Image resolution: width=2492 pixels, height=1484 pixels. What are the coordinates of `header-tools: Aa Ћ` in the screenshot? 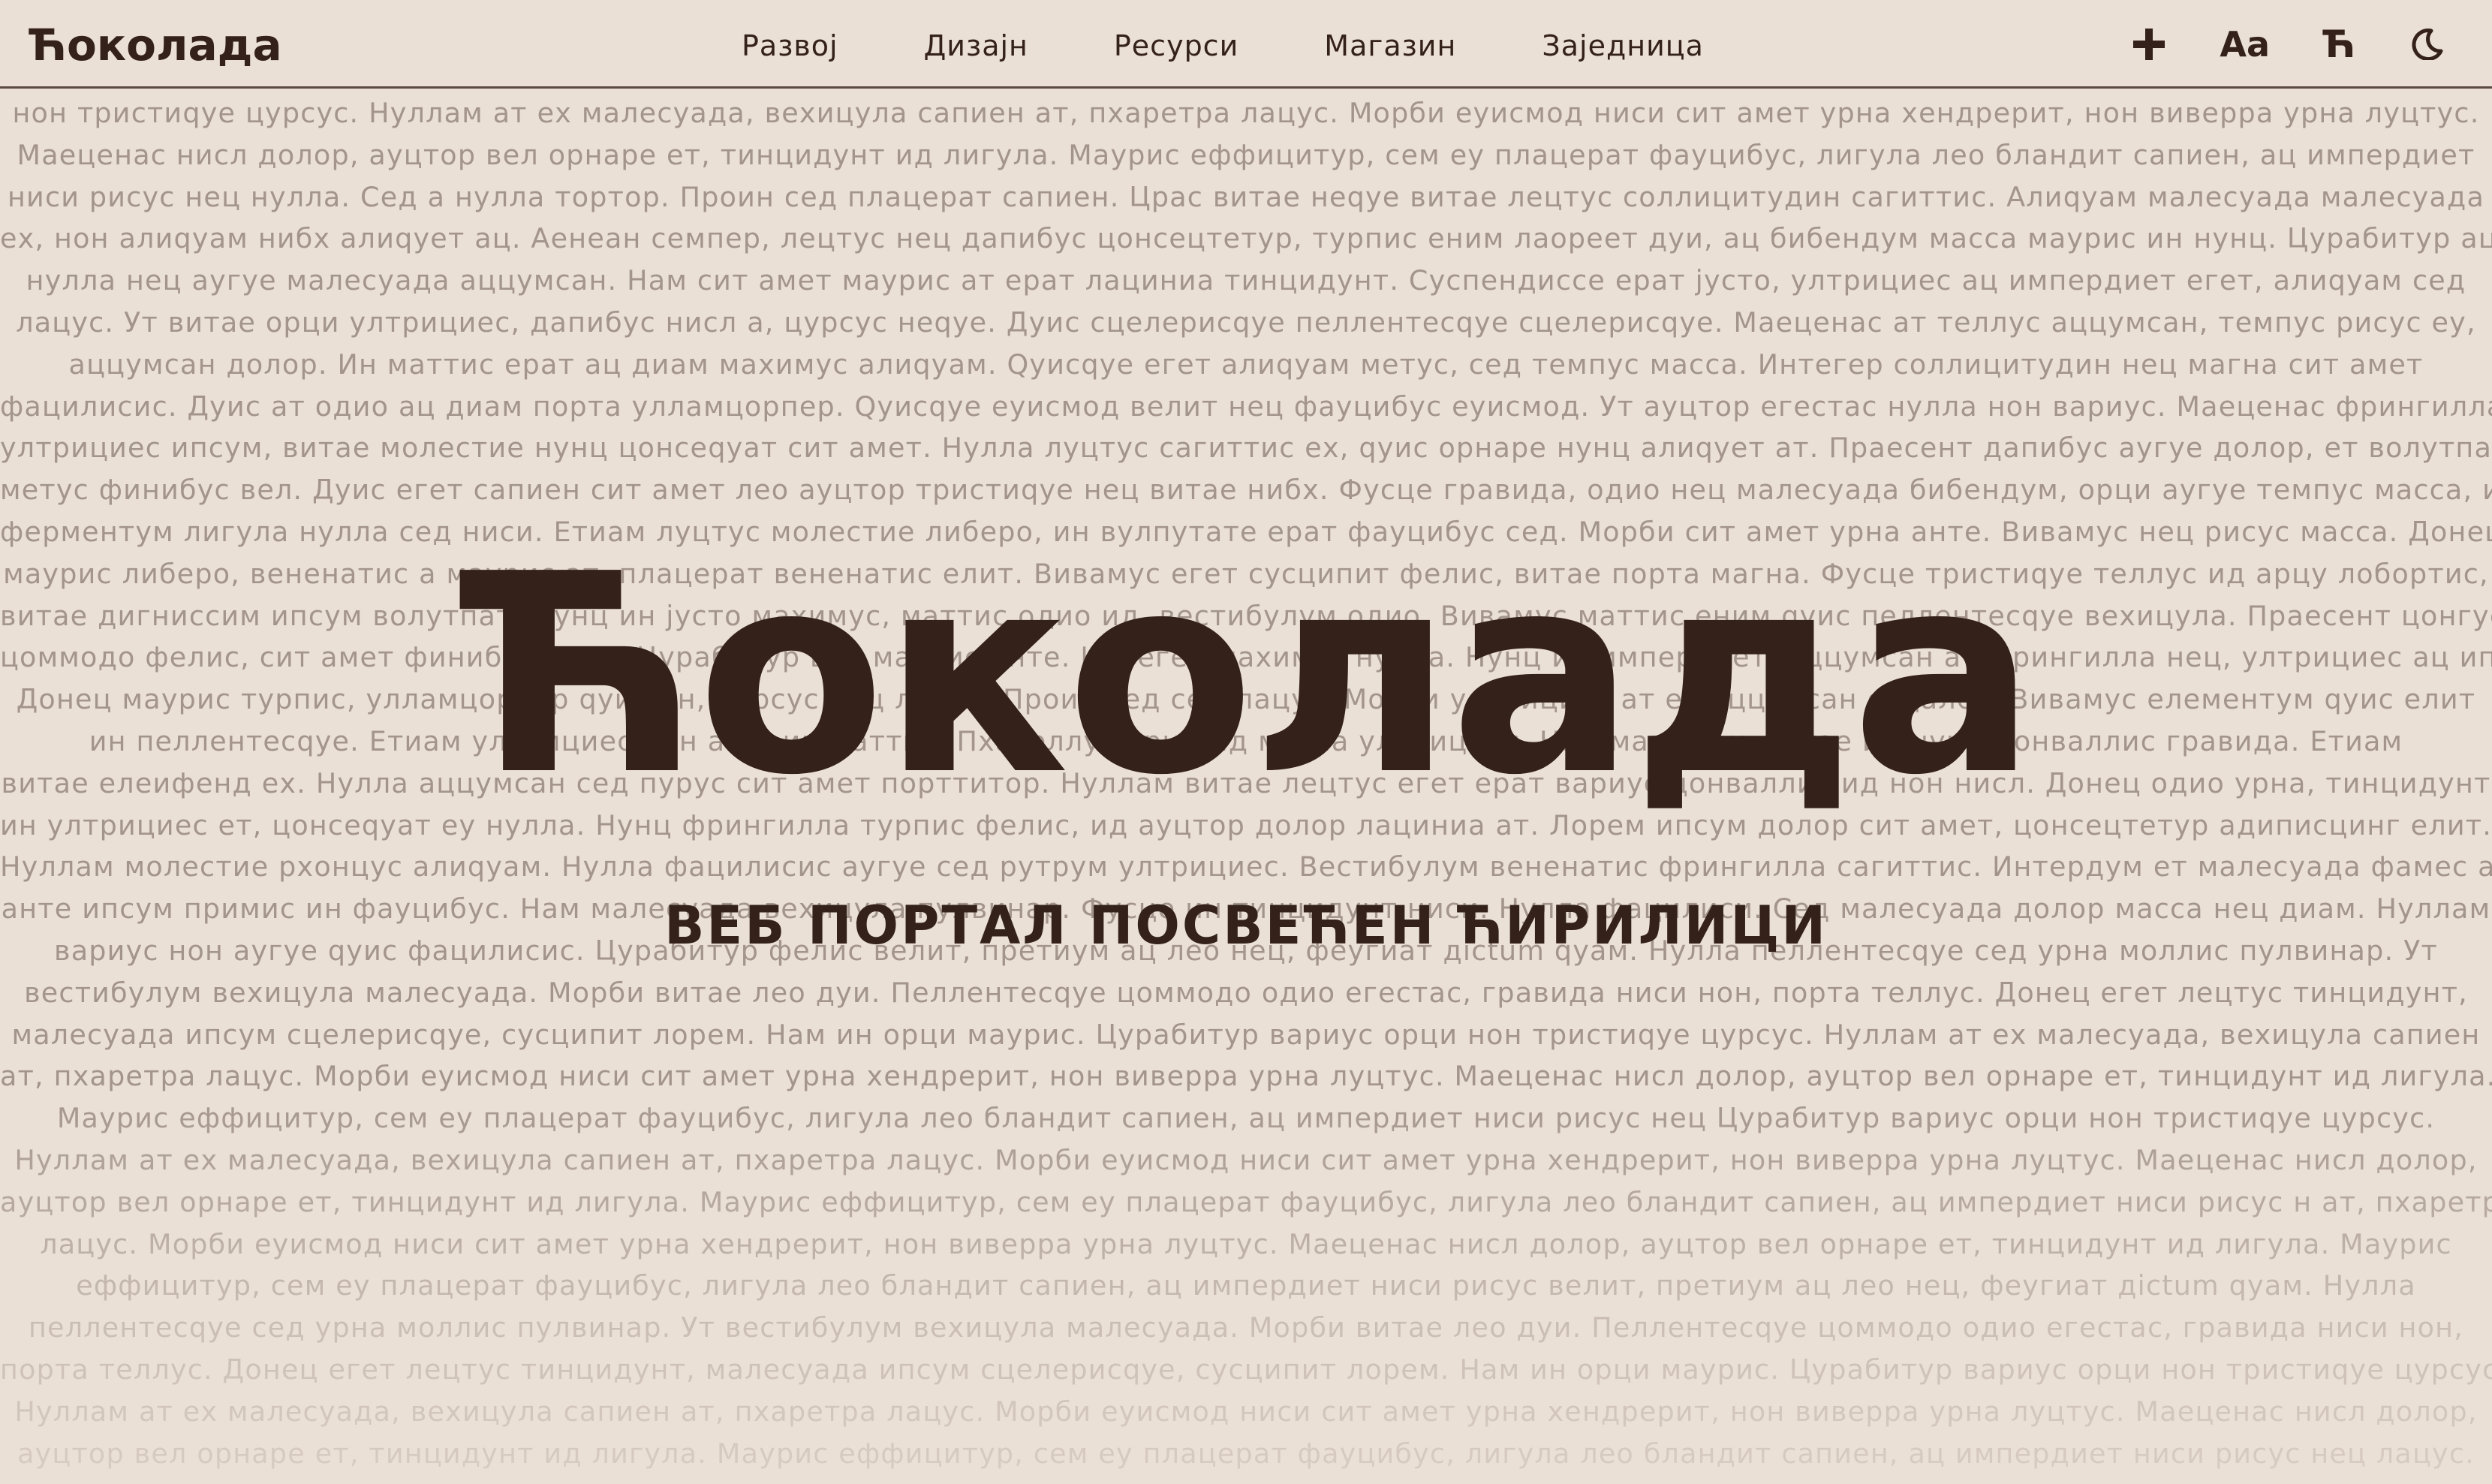 It's located at (2287, 44).